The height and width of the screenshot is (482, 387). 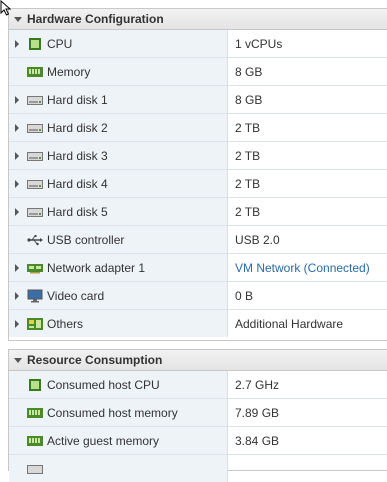 What do you see at coordinates (257, 239) in the screenshot?
I see `row-value: USB 2.0` at bounding box center [257, 239].